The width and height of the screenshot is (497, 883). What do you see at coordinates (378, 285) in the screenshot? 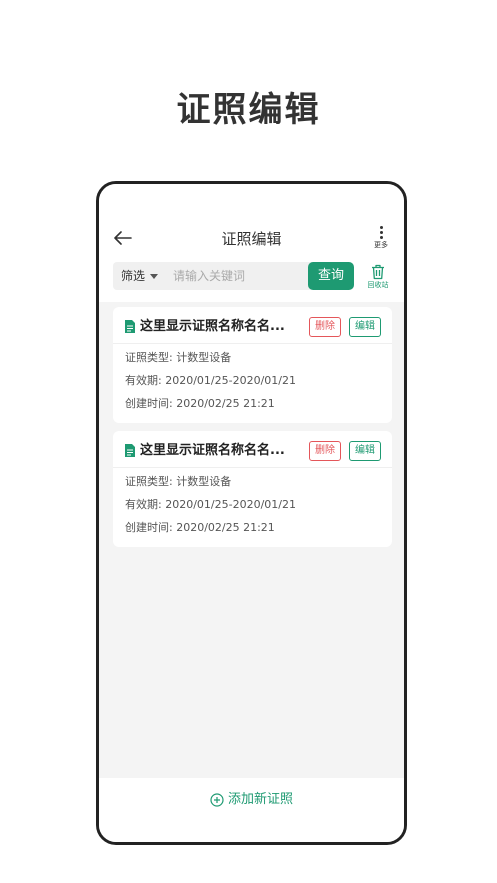
I see `recycle-bin-label: 回收站` at bounding box center [378, 285].